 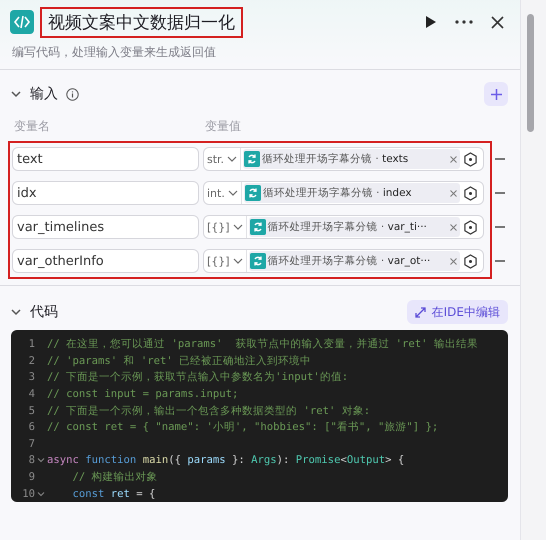 I want to click on variable-name-field: text, so click(x=105, y=159).